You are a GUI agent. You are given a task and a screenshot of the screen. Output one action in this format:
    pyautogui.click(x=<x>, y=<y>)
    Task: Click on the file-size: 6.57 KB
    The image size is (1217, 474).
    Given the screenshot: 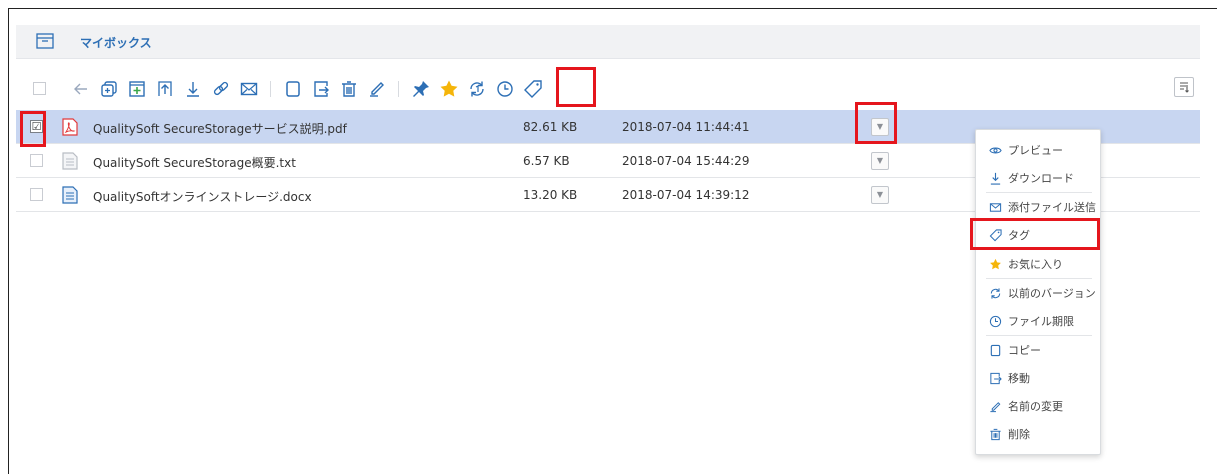 What is the action you would take?
    pyautogui.click(x=546, y=161)
    